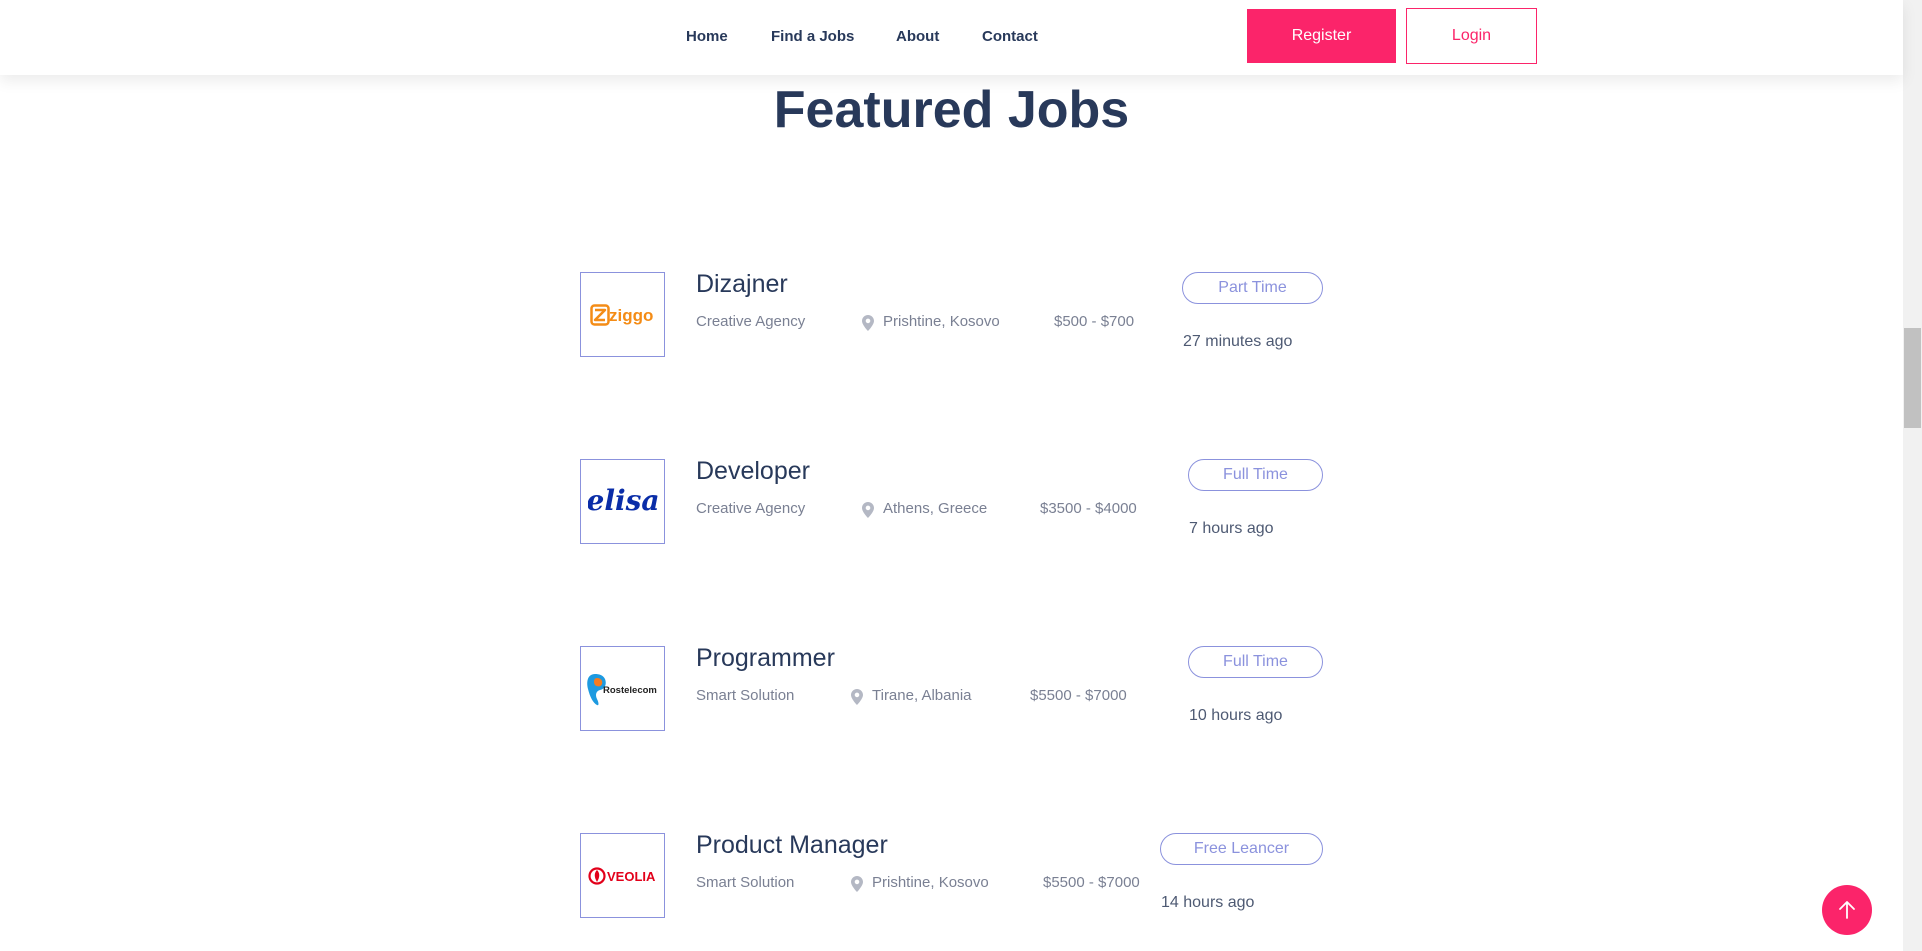  I want to click on company-logo: ziggo, so click(622, 314).